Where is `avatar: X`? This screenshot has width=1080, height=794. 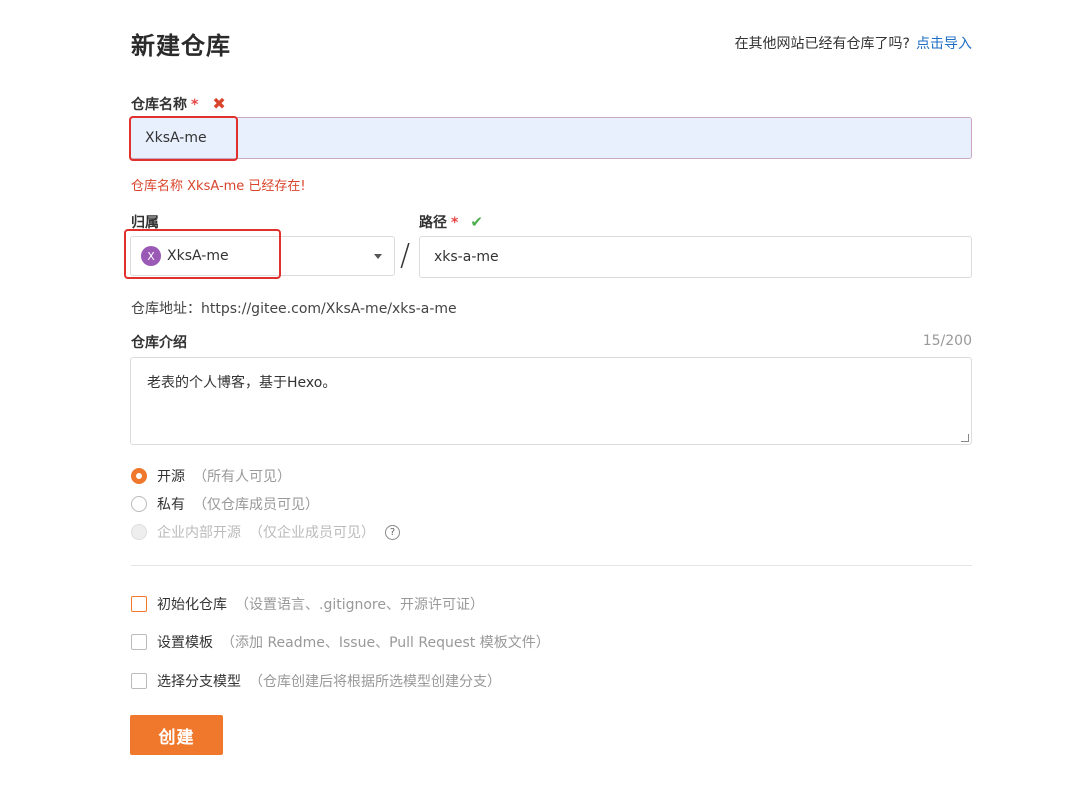 avatar: X is located at coordinates (151, 256).